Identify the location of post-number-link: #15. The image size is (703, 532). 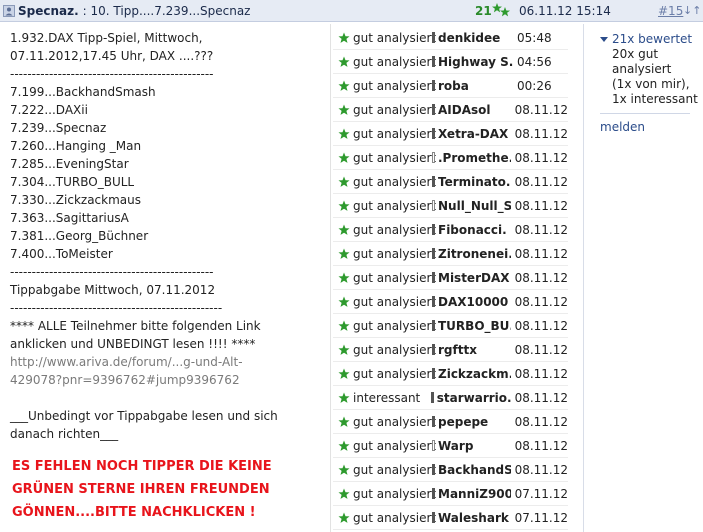
(670, 11).